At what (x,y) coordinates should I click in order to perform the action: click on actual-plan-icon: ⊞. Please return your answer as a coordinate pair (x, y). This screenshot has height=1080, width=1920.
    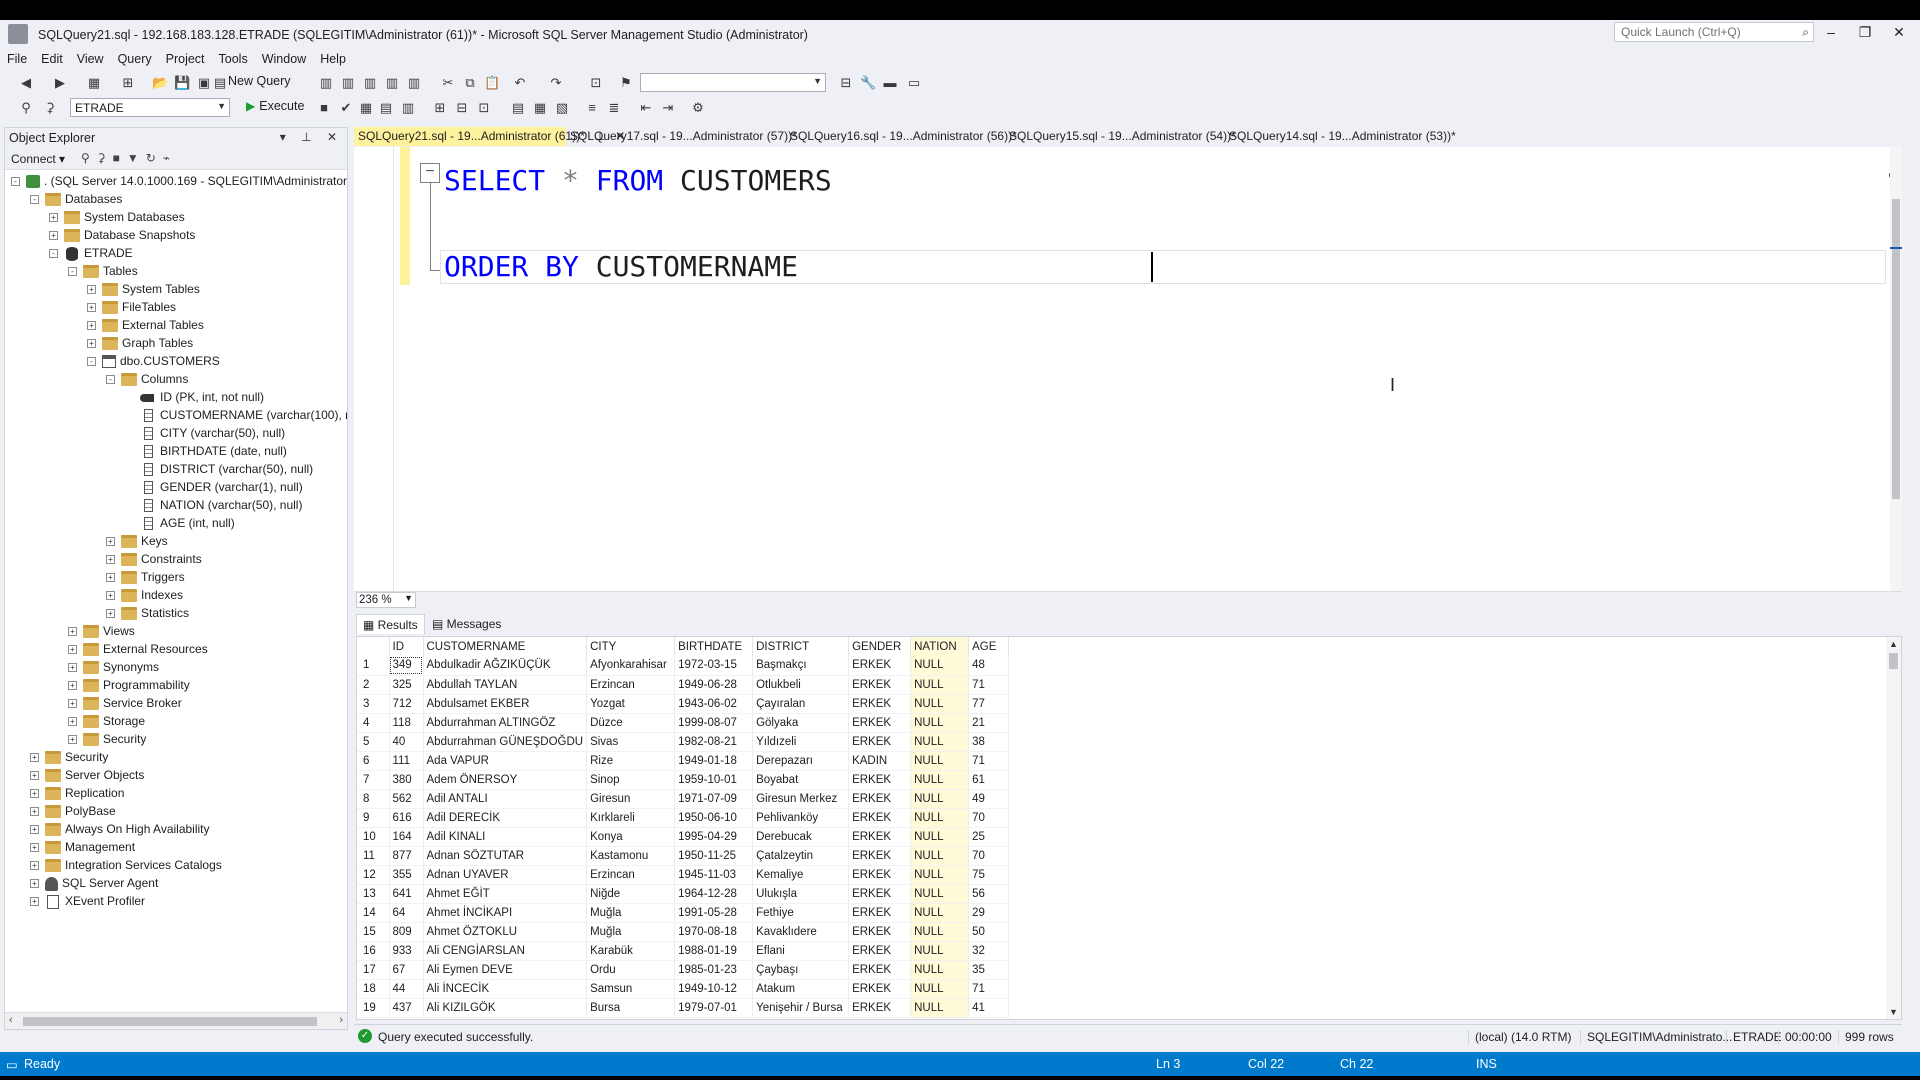
    Looking at the image, I should click on (440, 108).